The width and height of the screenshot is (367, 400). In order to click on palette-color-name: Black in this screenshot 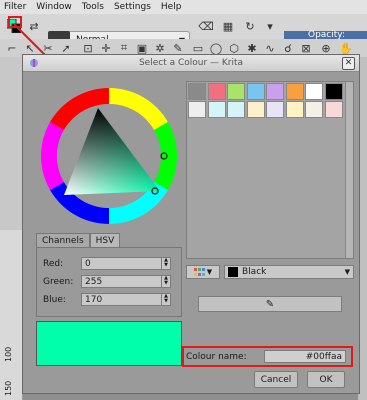, I will do `click(254, 272)`.